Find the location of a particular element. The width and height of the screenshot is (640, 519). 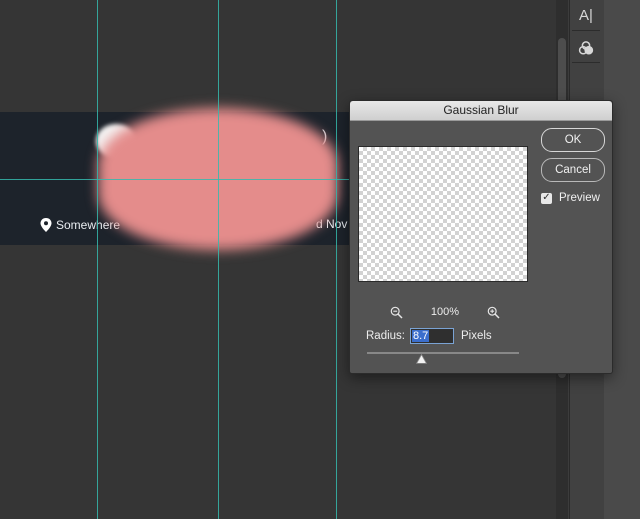

paragraph-styles-button is located at coordinates (586, 48).